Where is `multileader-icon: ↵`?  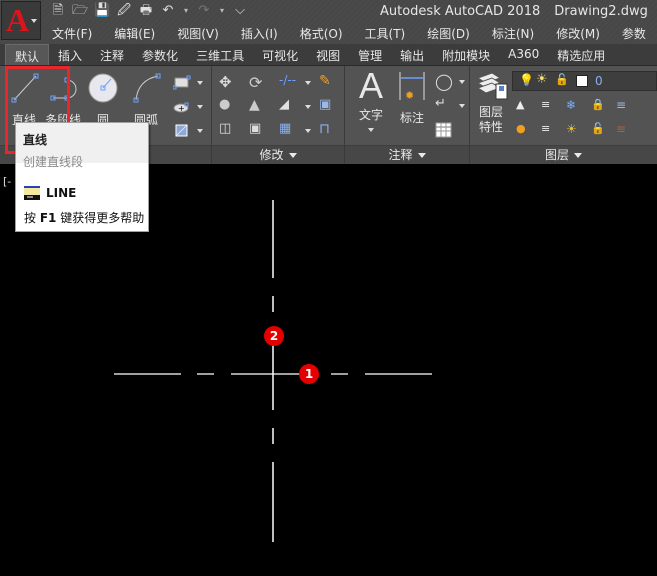 multileader-icon: ↵ is located at coordinates (444, 105).